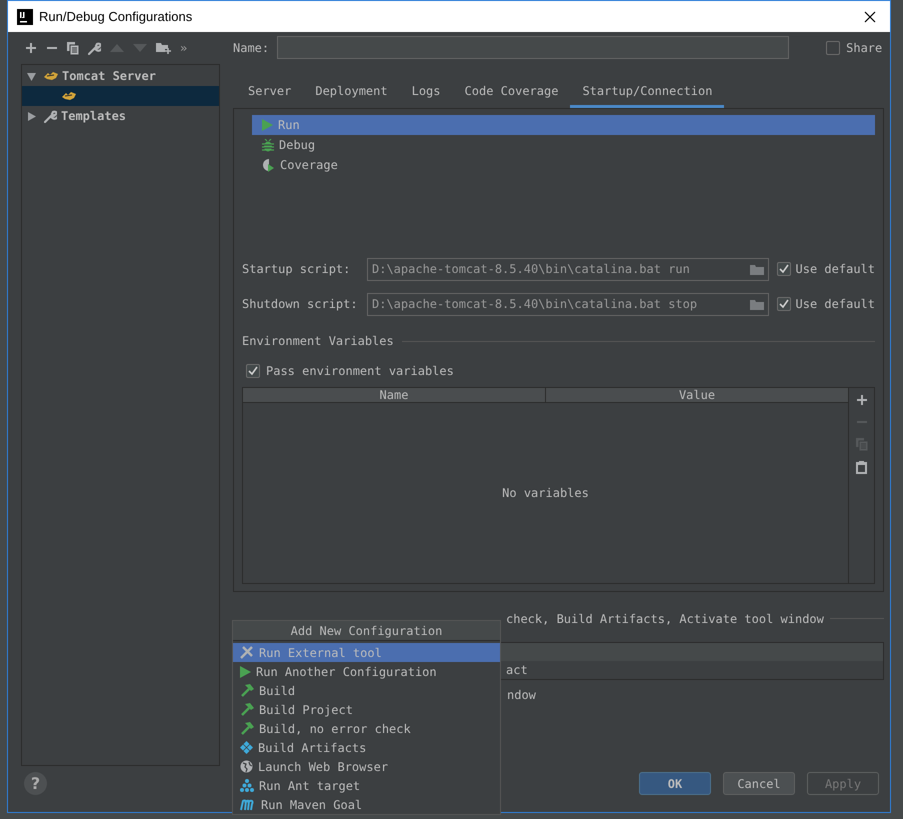 Image resolution: width=903 pixels, height=819 pixels. Describe the element at coordinates (568, 304) in the screenshot. I see `script-field: D:\apache-tomcat-8.5.40\bin\catalina.bat stop` at that location.